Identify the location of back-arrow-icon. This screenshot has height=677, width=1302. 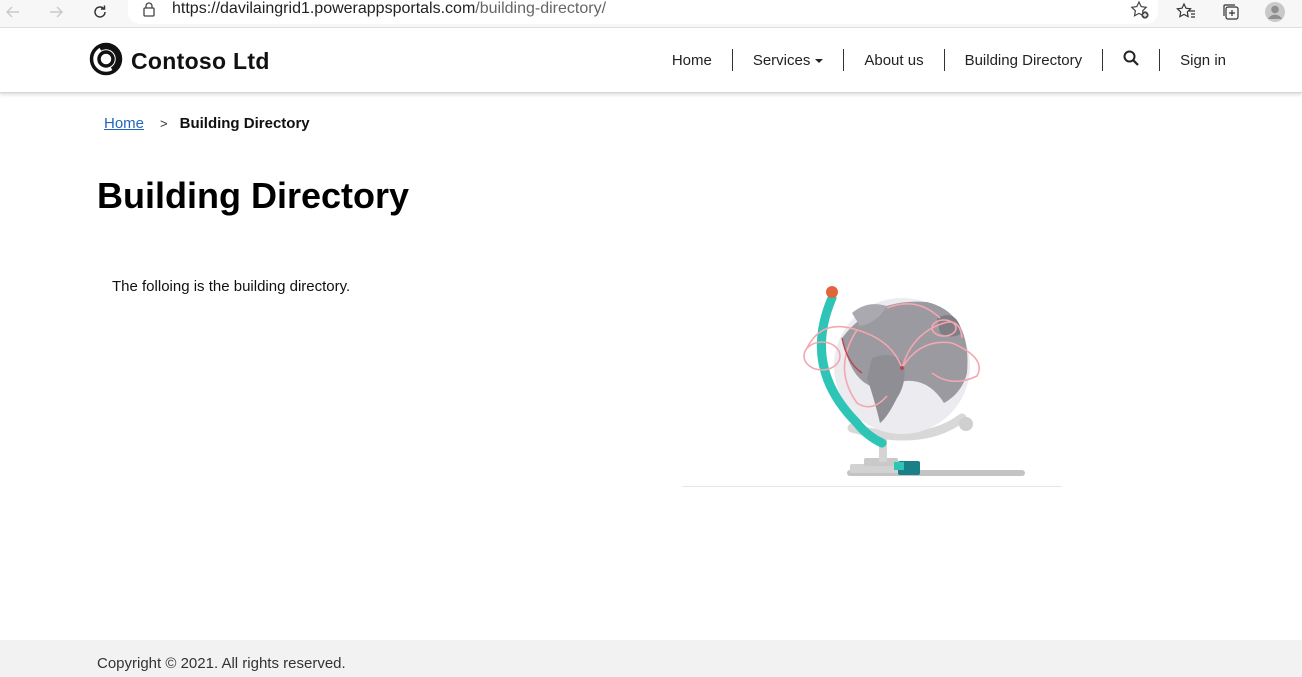
(13, 12).